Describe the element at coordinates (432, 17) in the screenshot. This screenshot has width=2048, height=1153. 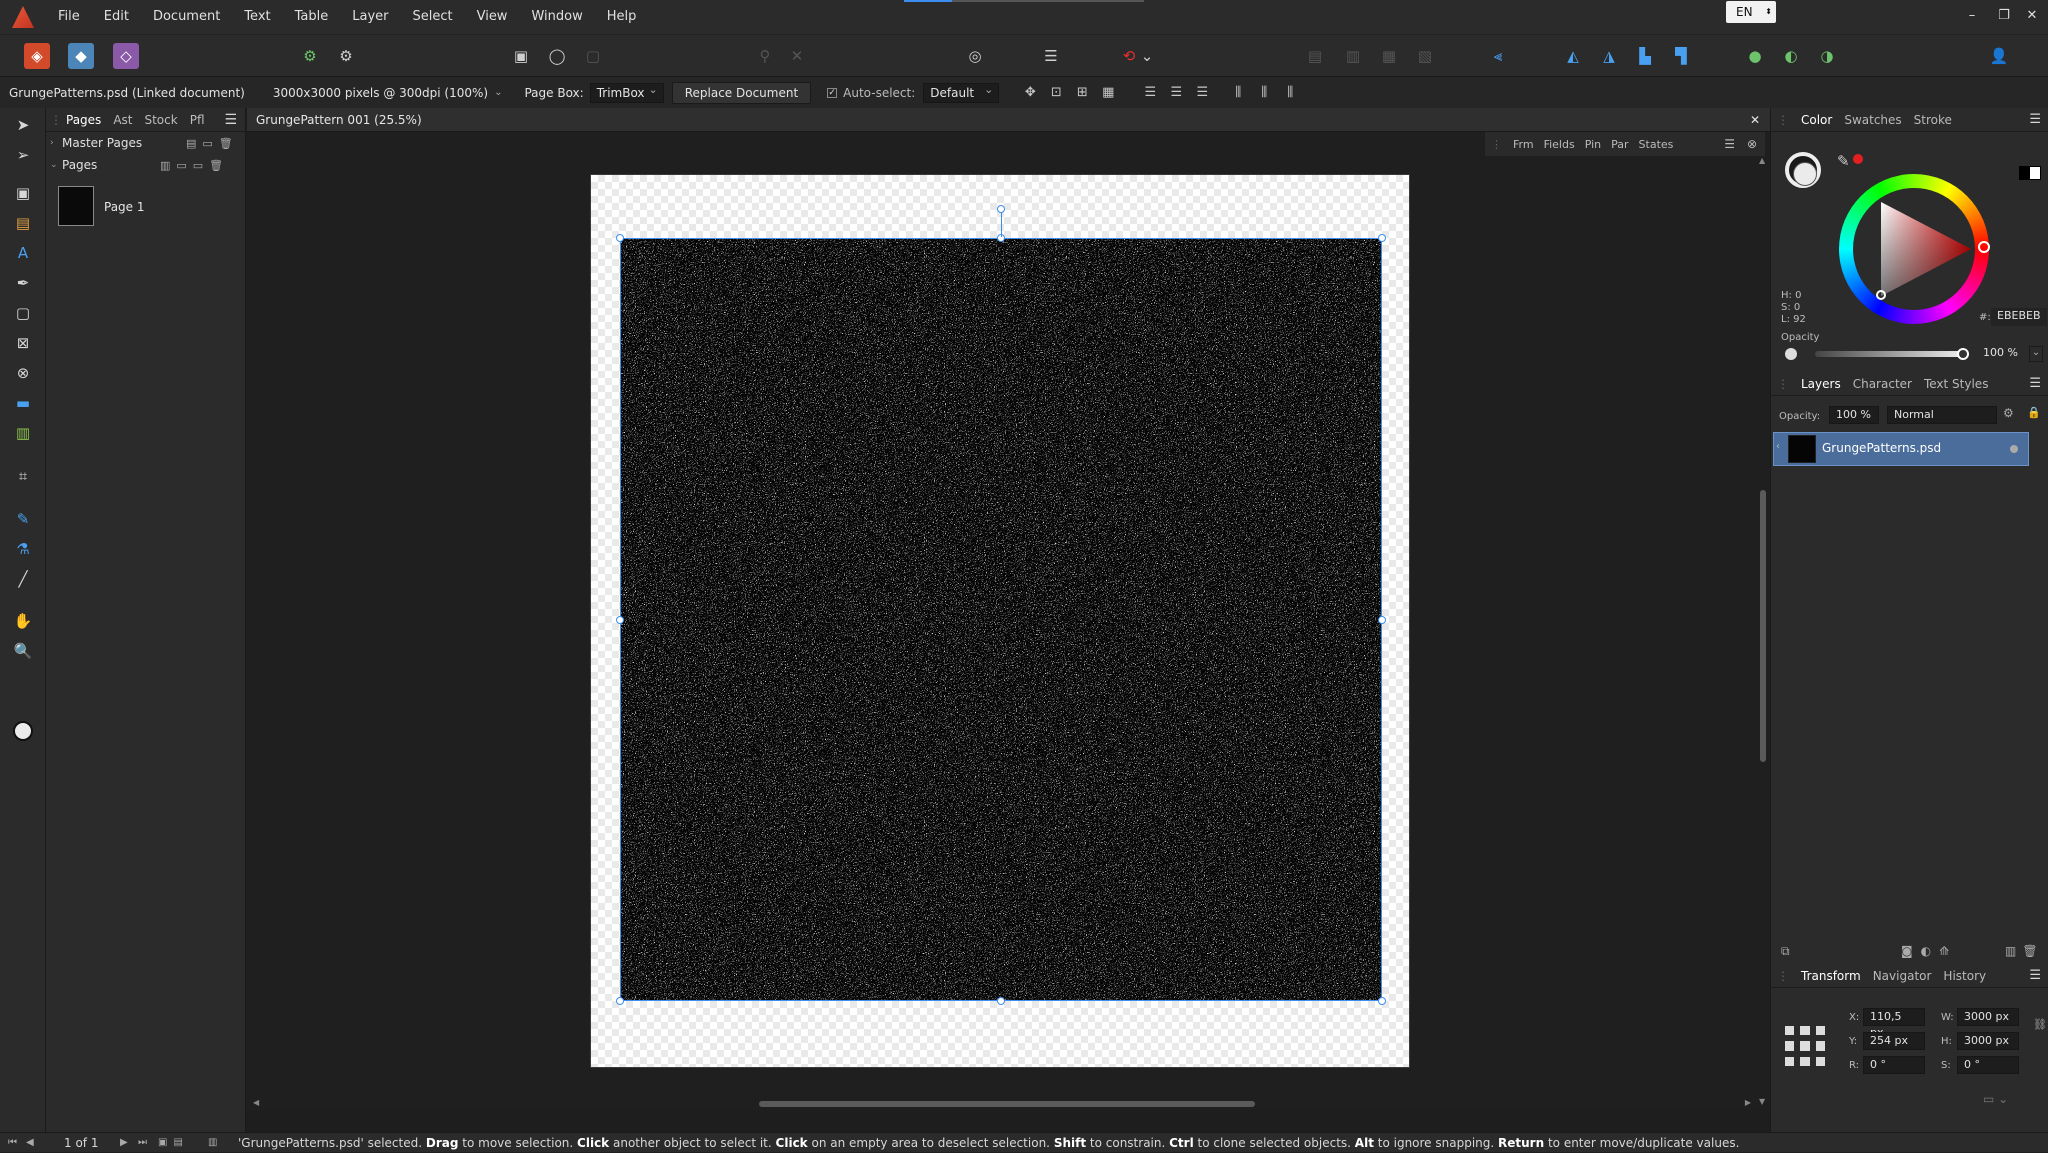
I see `menu-select: Select` at that location.